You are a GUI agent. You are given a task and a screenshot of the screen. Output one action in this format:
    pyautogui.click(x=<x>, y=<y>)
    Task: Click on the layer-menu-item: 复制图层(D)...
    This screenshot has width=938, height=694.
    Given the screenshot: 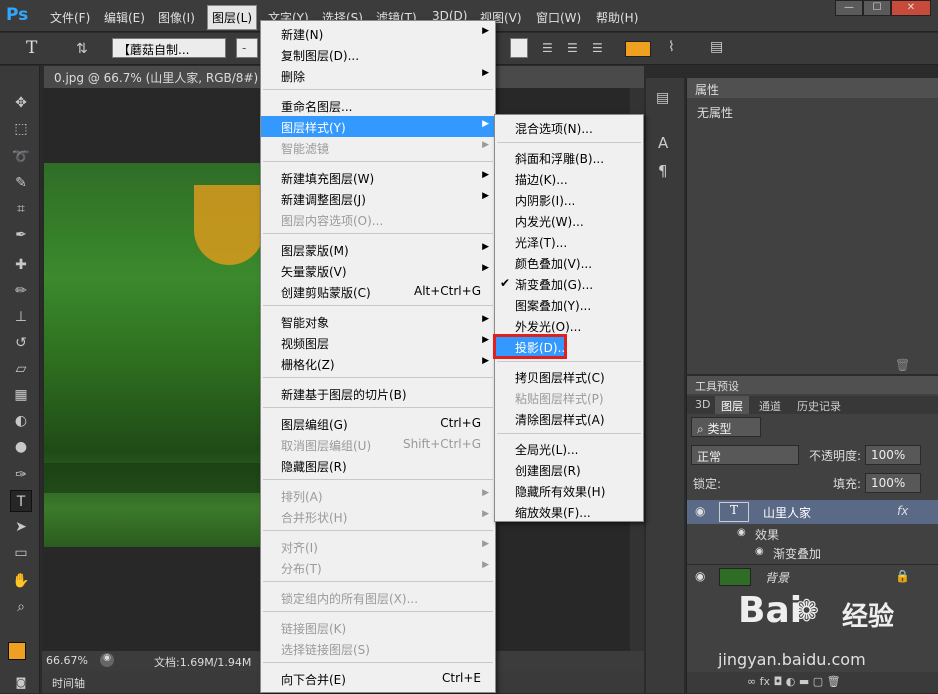 What is the action you would take?
    pyautogui.click(x=378, y=54)
    